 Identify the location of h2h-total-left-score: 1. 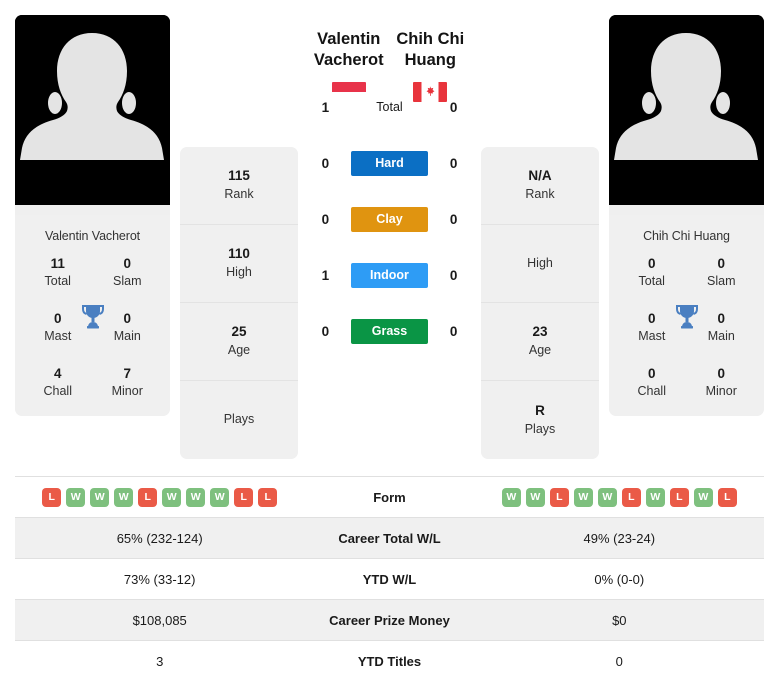
(325, 107).